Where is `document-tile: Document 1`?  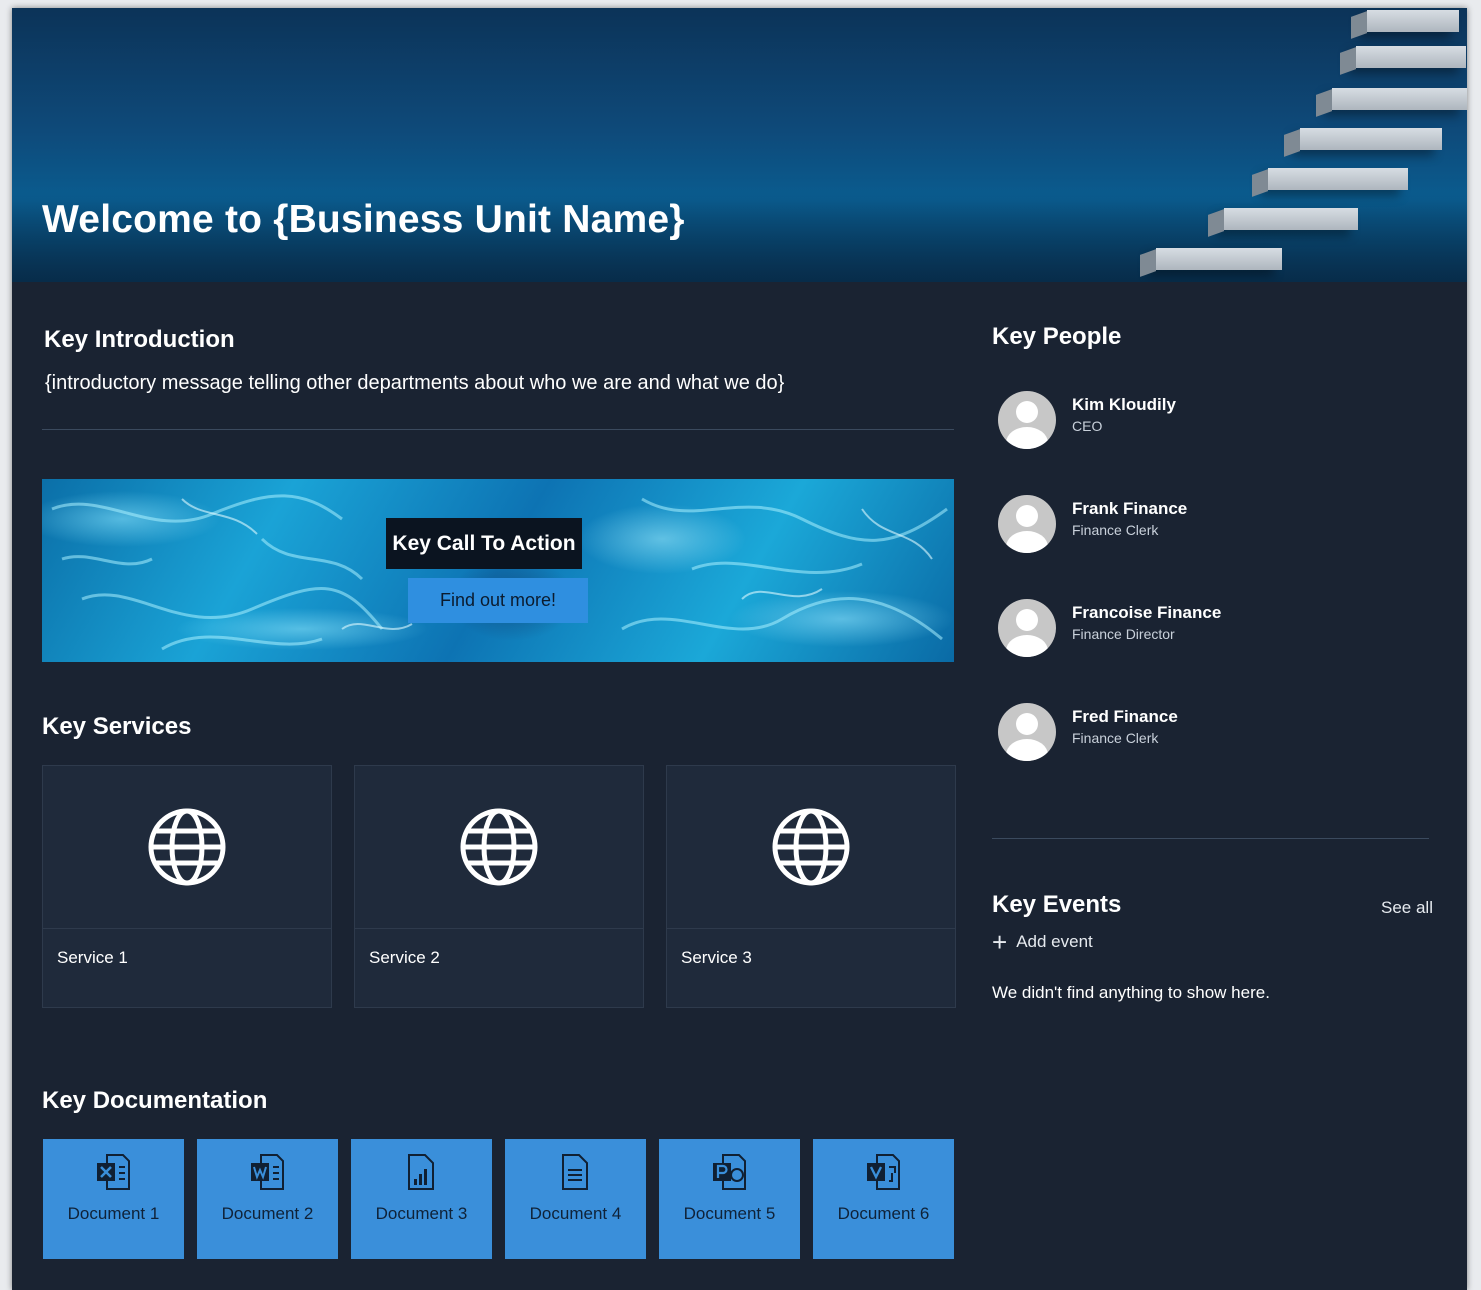 document-tile: Document 1 is located at coordinates (113, 1199).